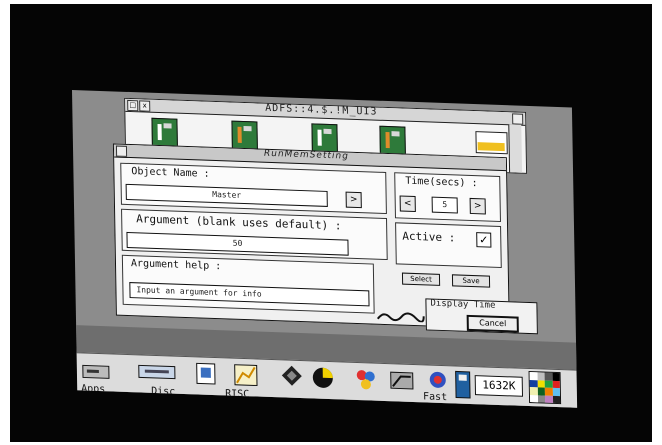 The width and height of the screenshot is (662, 445). I want to click on argument-group: Argument (blank uses default) : 50, so click(254, 234).